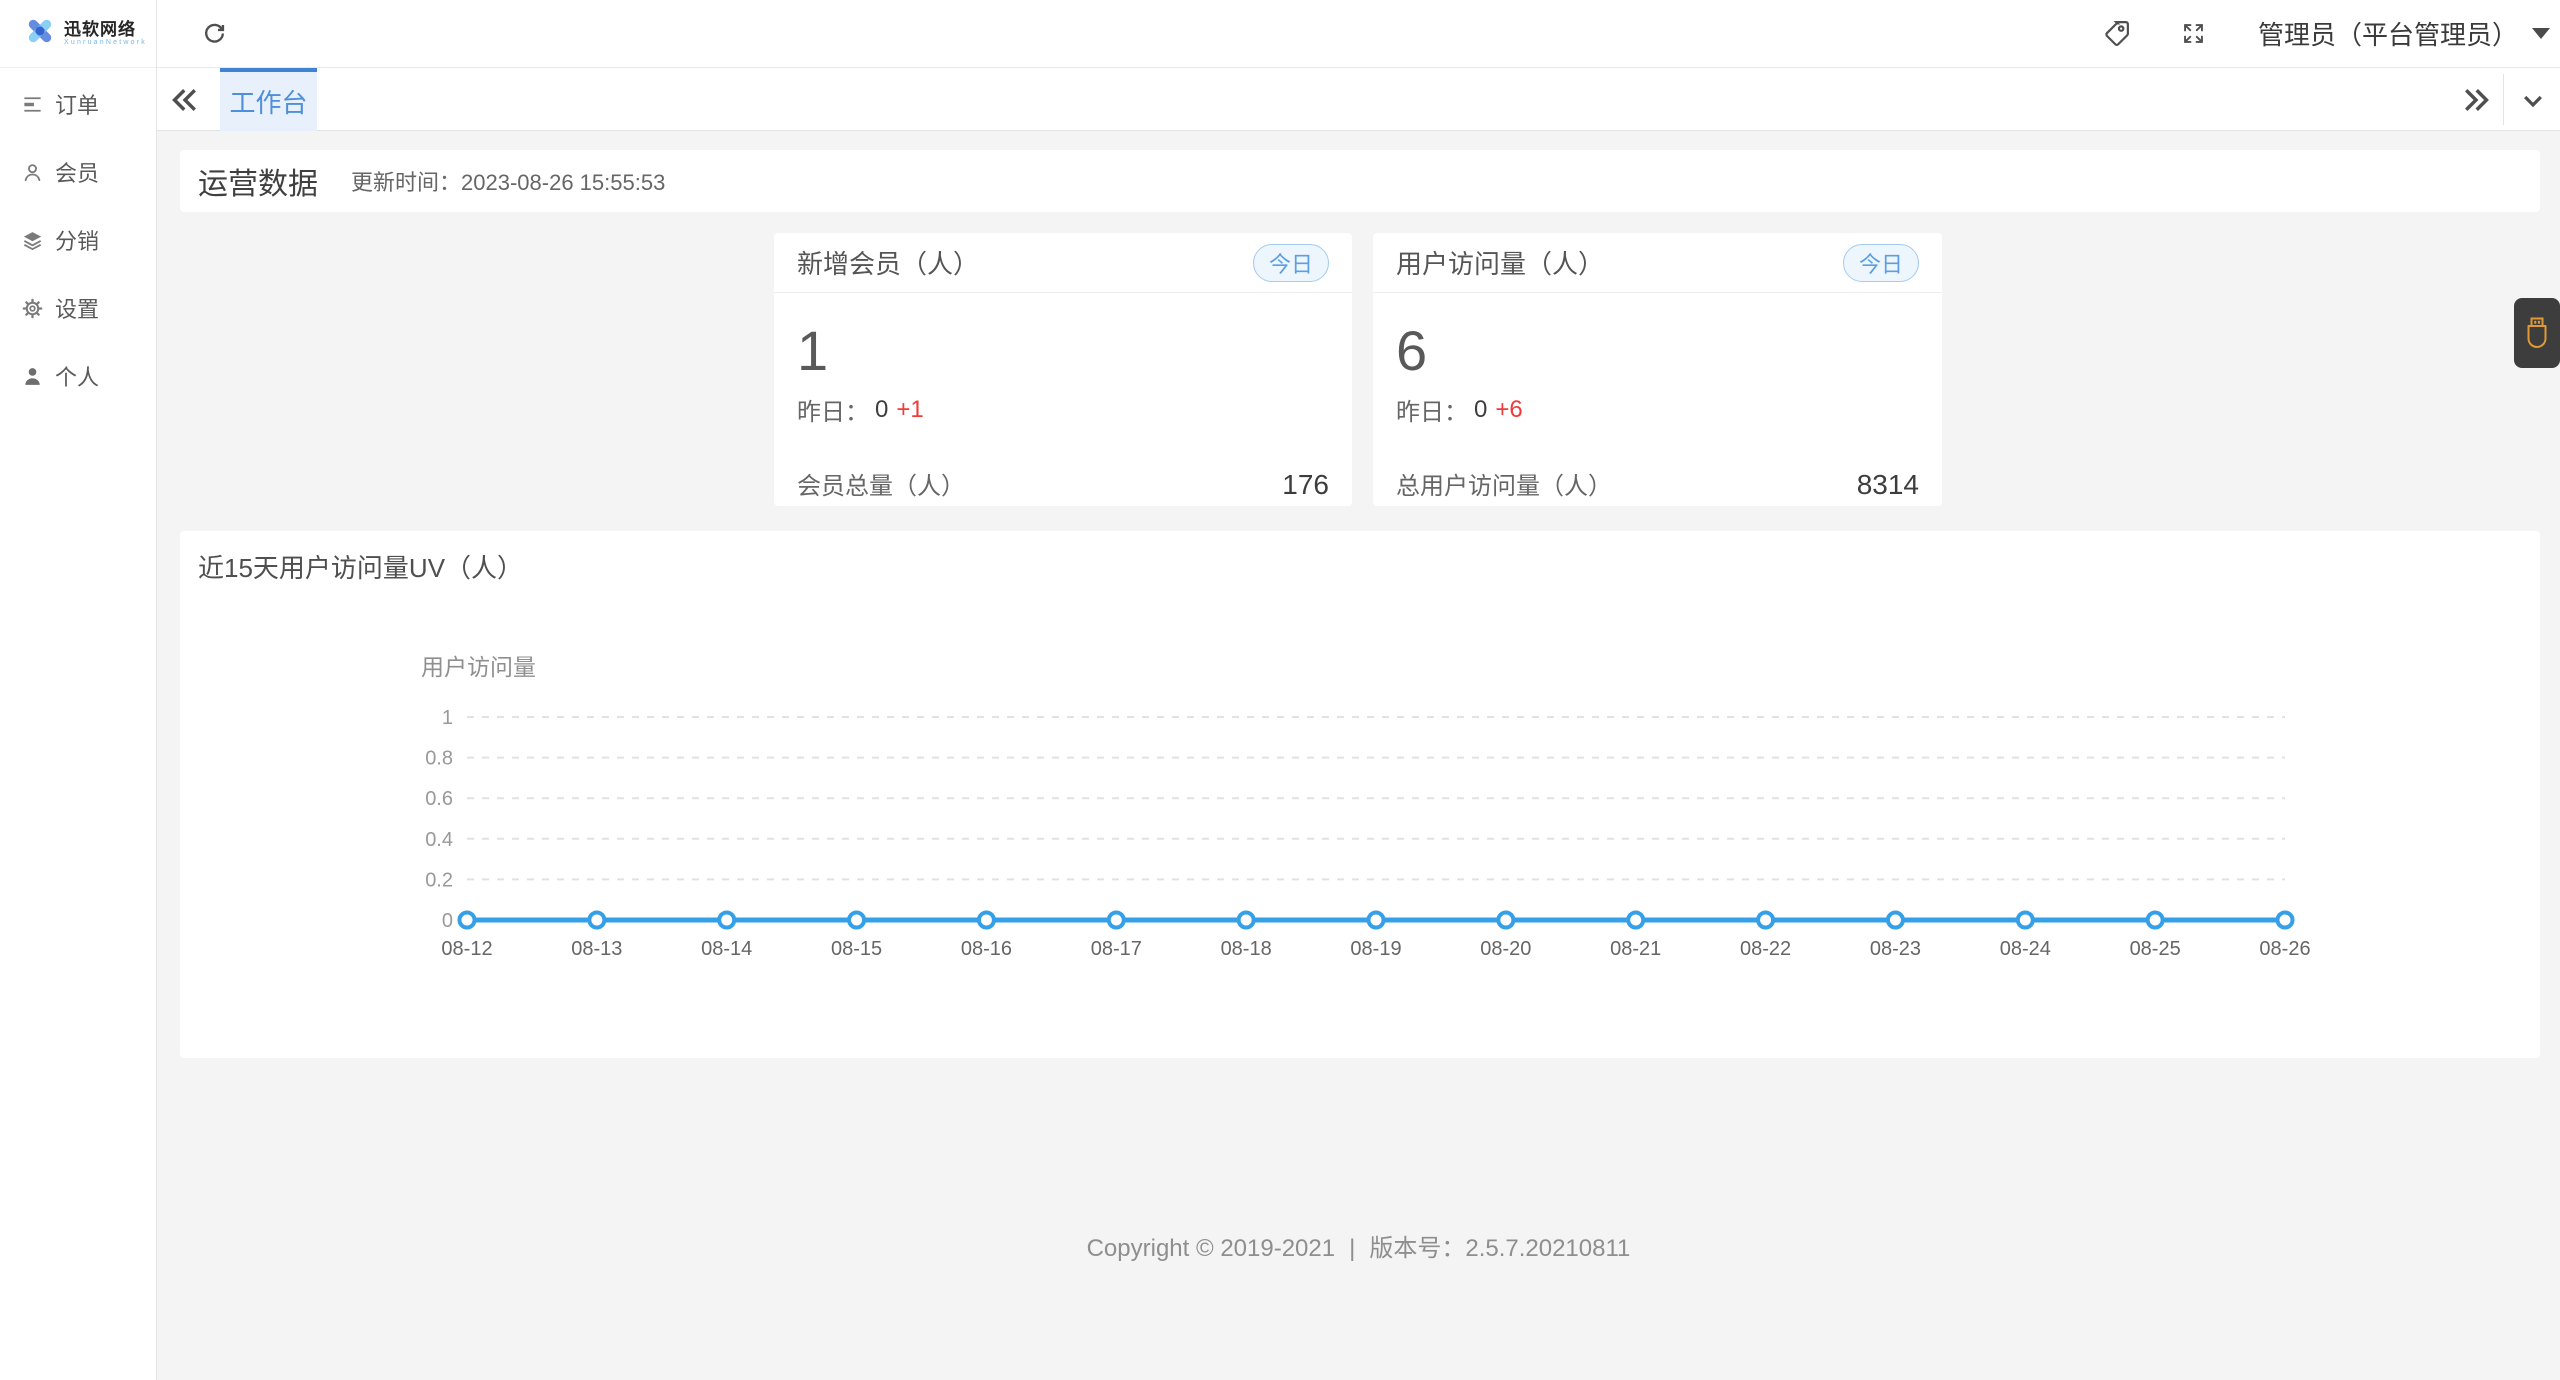 This screenshot has width=2560, height=1380. I want to click on sidebar-item-label: 会员, so click(77, 173).